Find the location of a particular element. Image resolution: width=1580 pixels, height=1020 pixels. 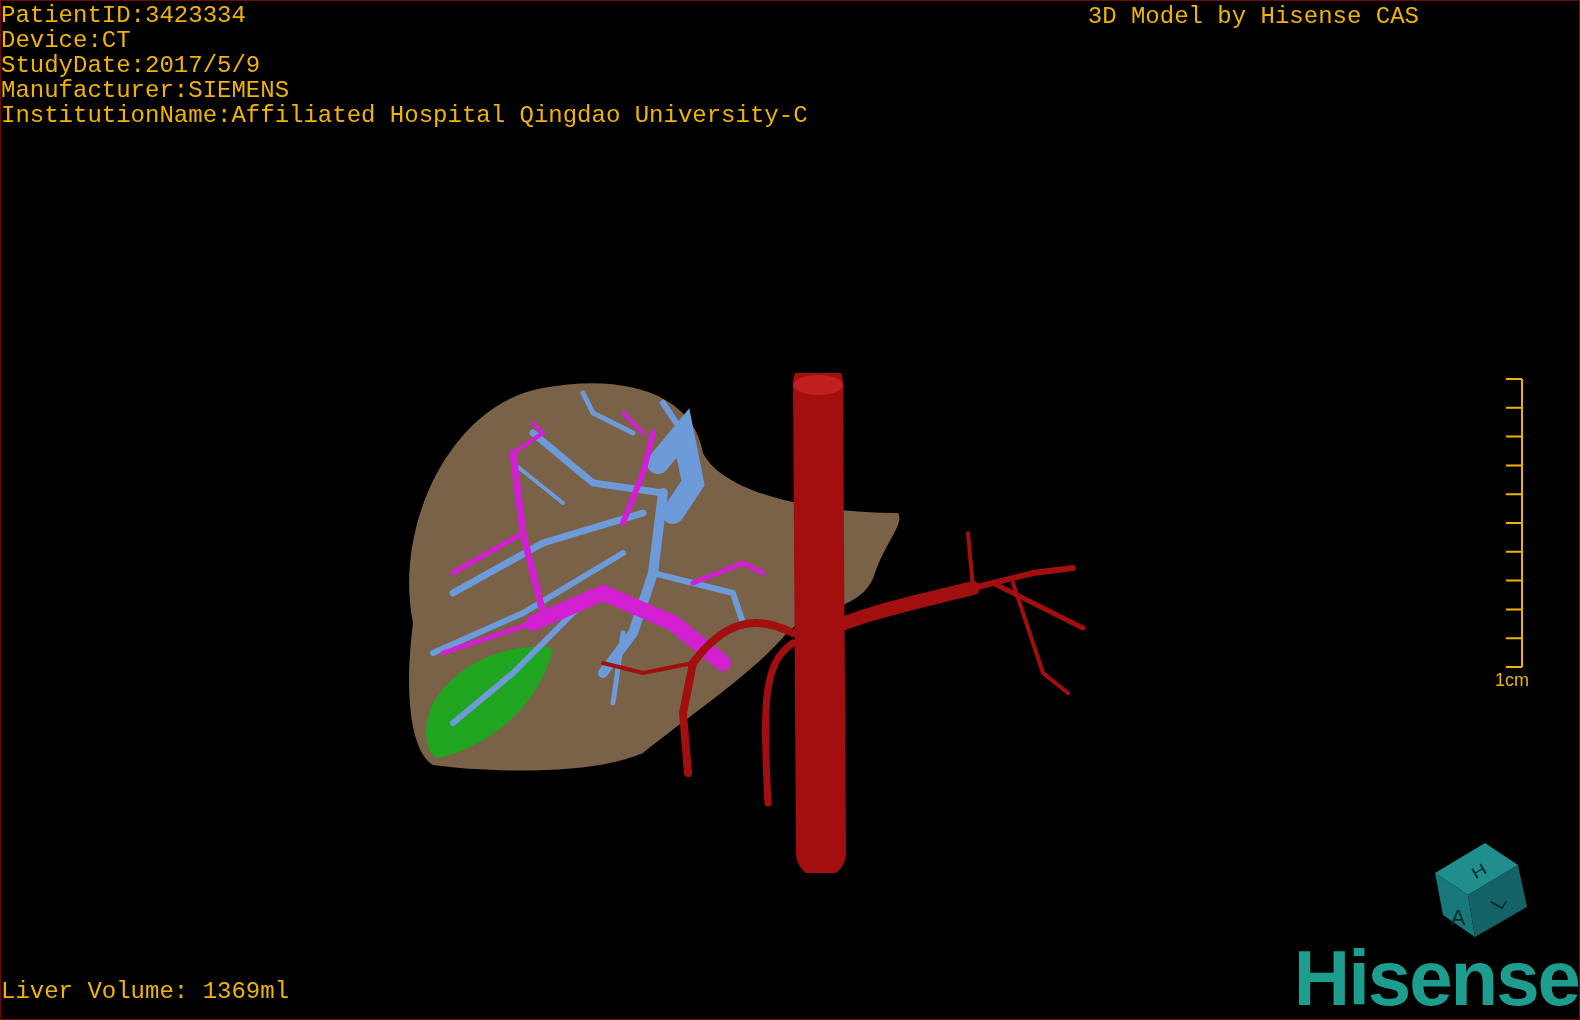

patient-info-text: PatientID:3423334 is located at coordinates (124, 15).